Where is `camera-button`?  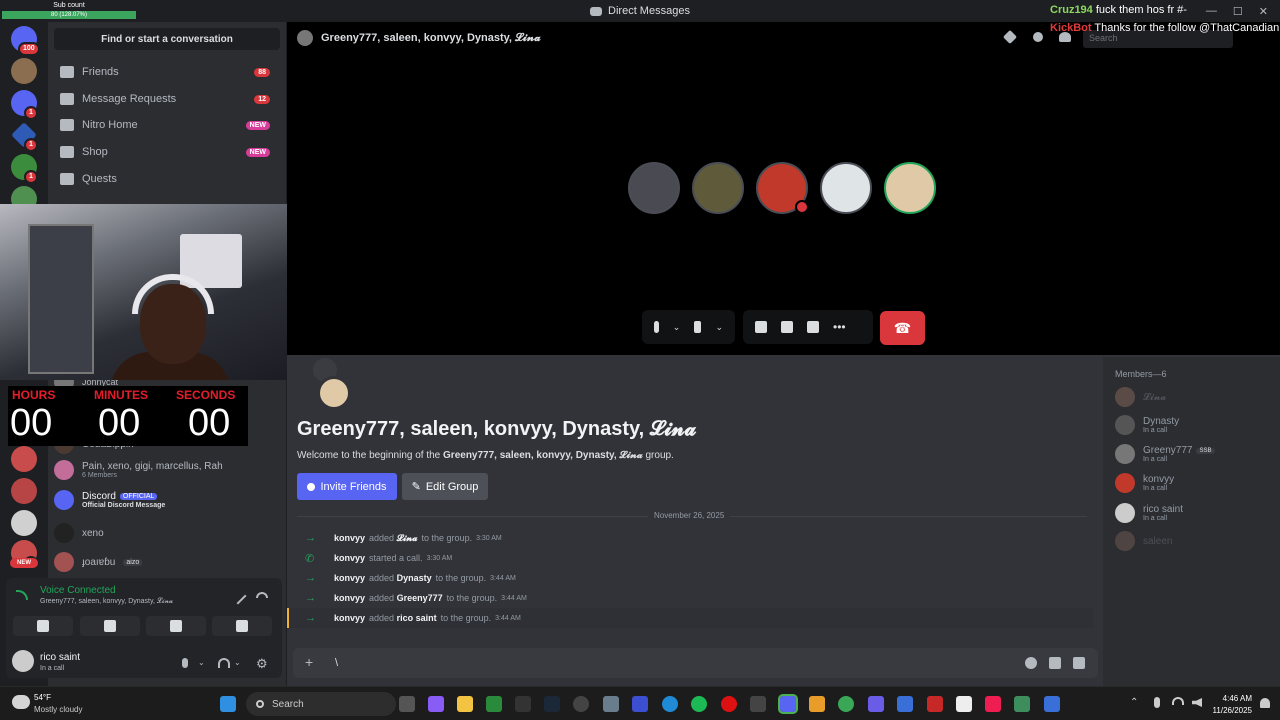
camera-button is located at coordinates (43, 626).